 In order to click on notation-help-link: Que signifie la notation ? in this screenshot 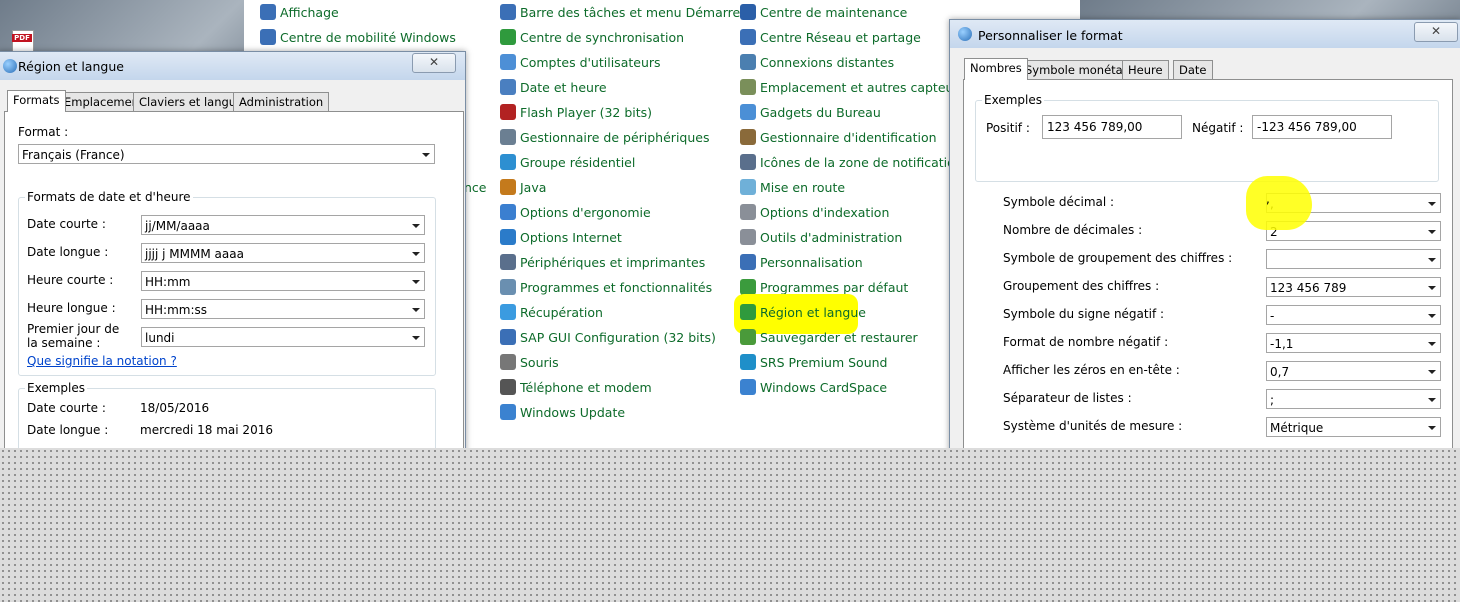, I will do `click(102, 361)`.